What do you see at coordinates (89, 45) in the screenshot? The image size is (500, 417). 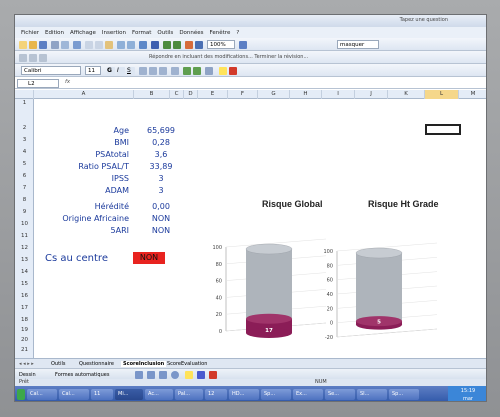 I see `cut-icon` at bounding box center [89, 45].